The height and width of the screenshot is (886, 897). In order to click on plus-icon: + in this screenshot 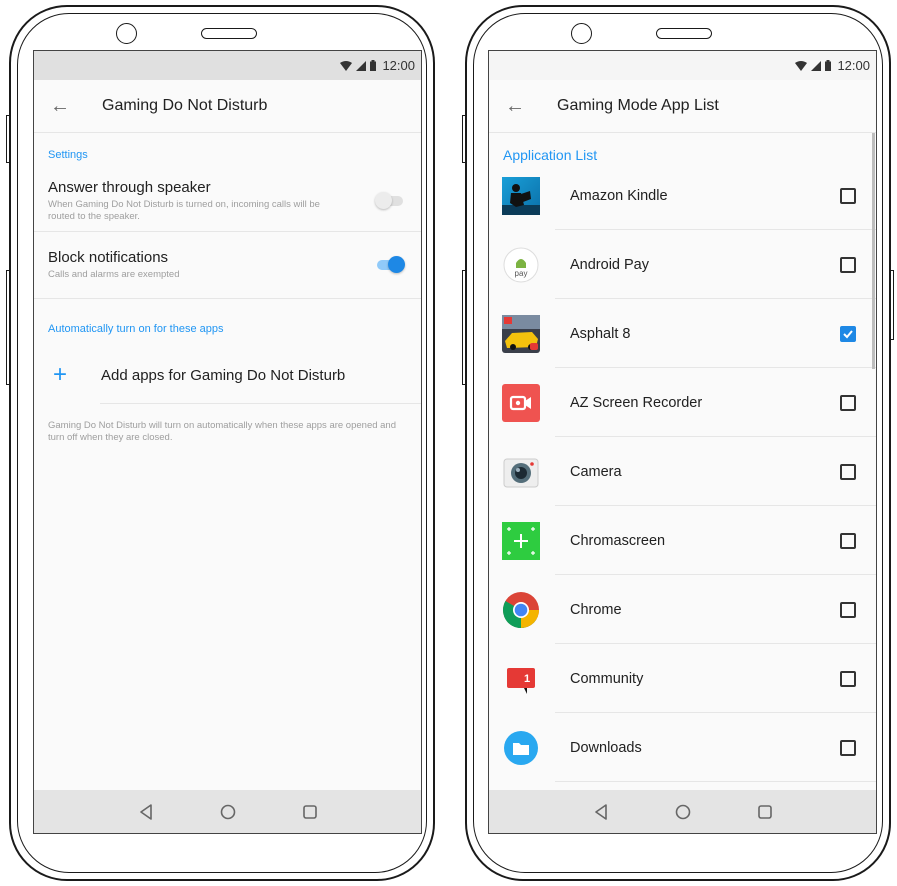, I will do `click(59, 374)`.